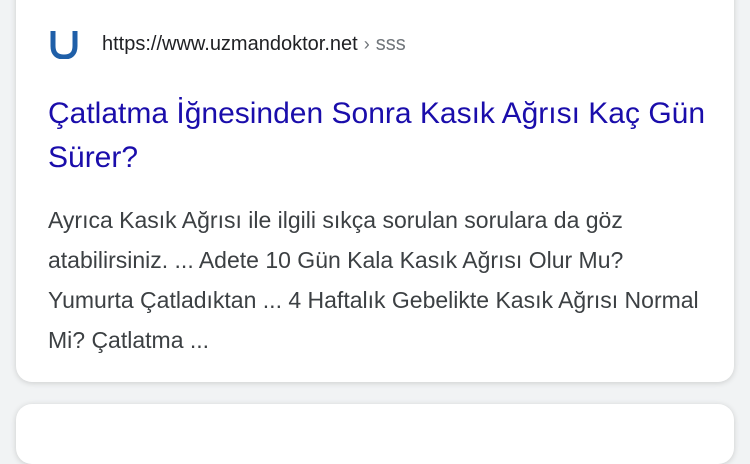  I want to click on next-result-card, so click(375, 434).